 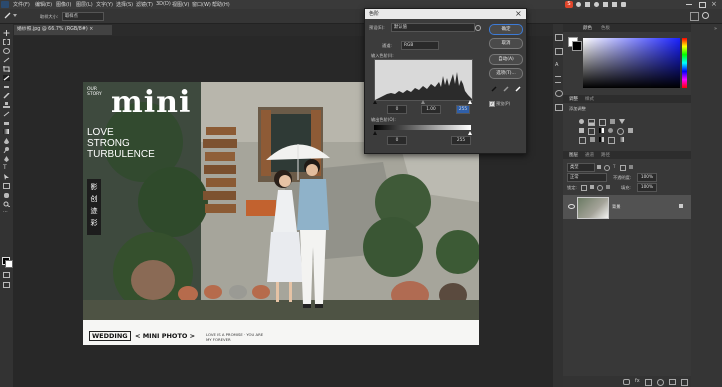 I want to click on brightness-adjust-icon, so click(x=581, y=121).